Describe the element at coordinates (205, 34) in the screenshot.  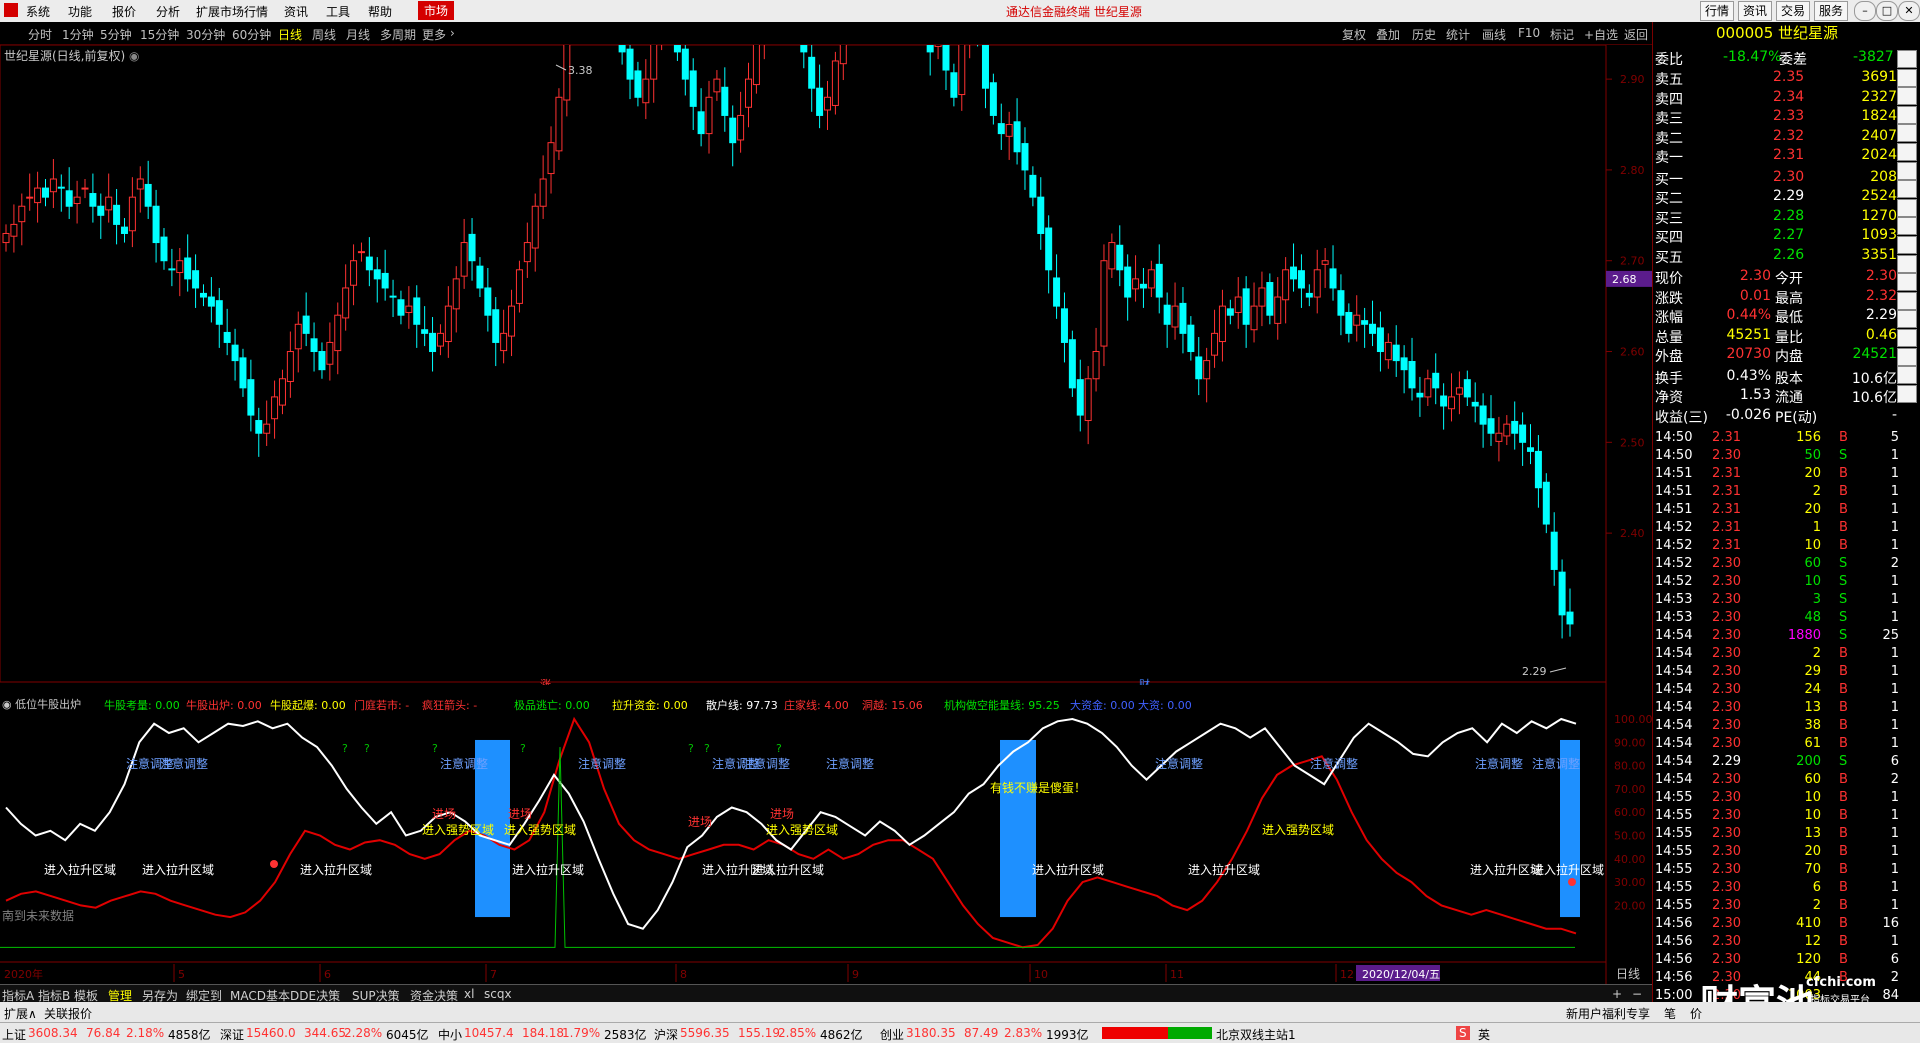
I see `period-30min: 30分钟` at that location.